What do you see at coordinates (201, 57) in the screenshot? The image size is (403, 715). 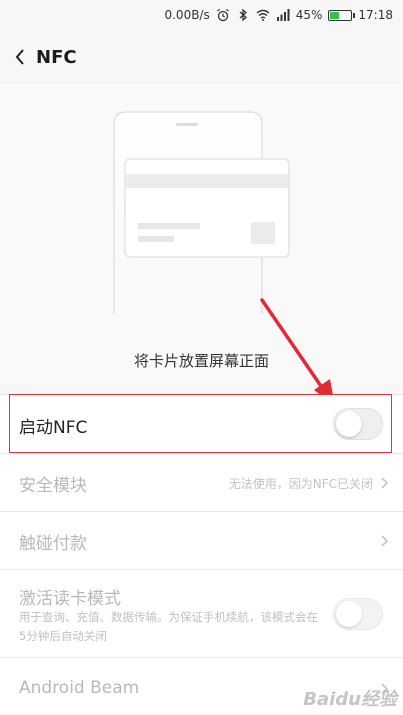 I see `app-header: NFC` at bounding box center [201, 57].